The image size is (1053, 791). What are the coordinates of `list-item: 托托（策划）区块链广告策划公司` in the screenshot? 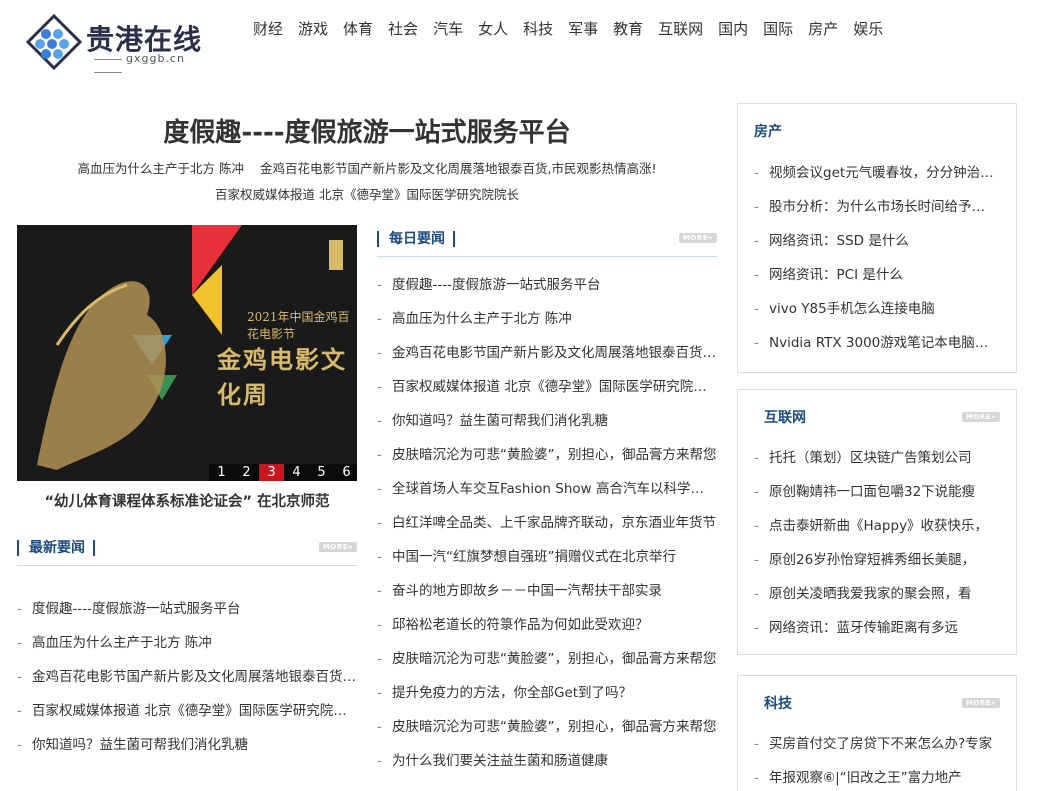 It's located at (876, 458).